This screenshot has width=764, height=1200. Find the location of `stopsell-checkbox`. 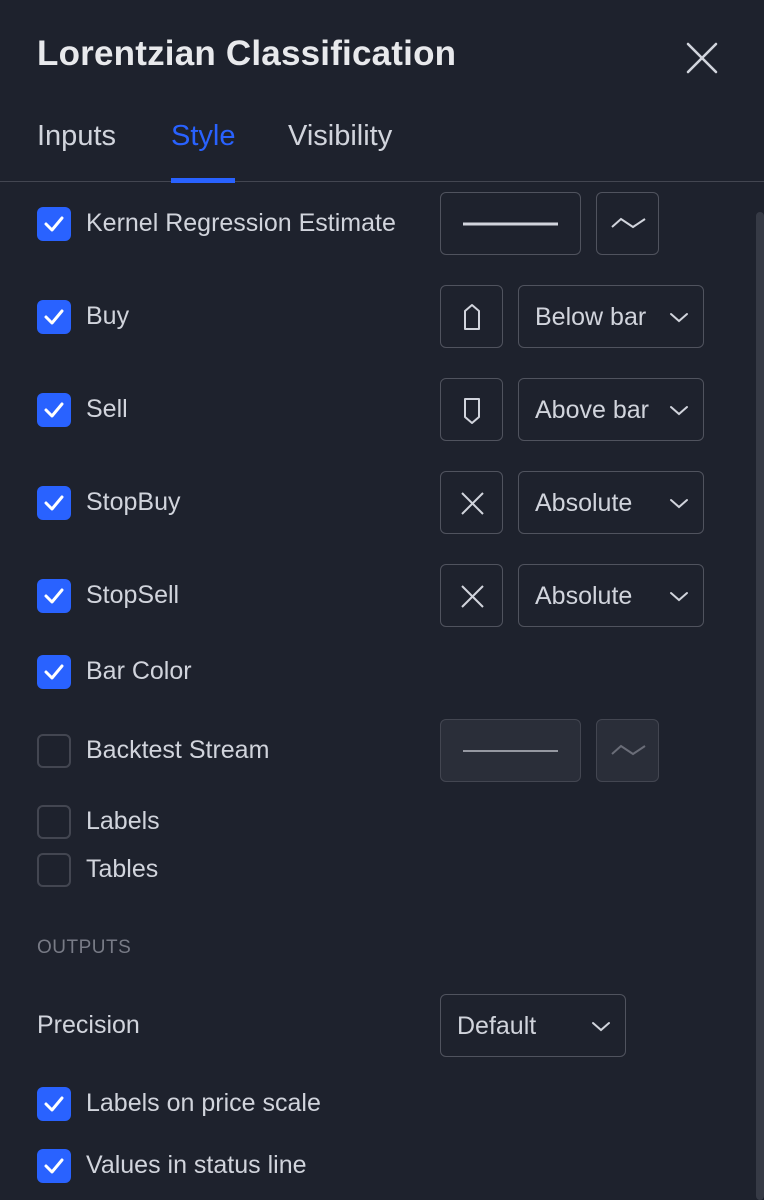

stopsell-checkbox is located at coordinates (54, 596).